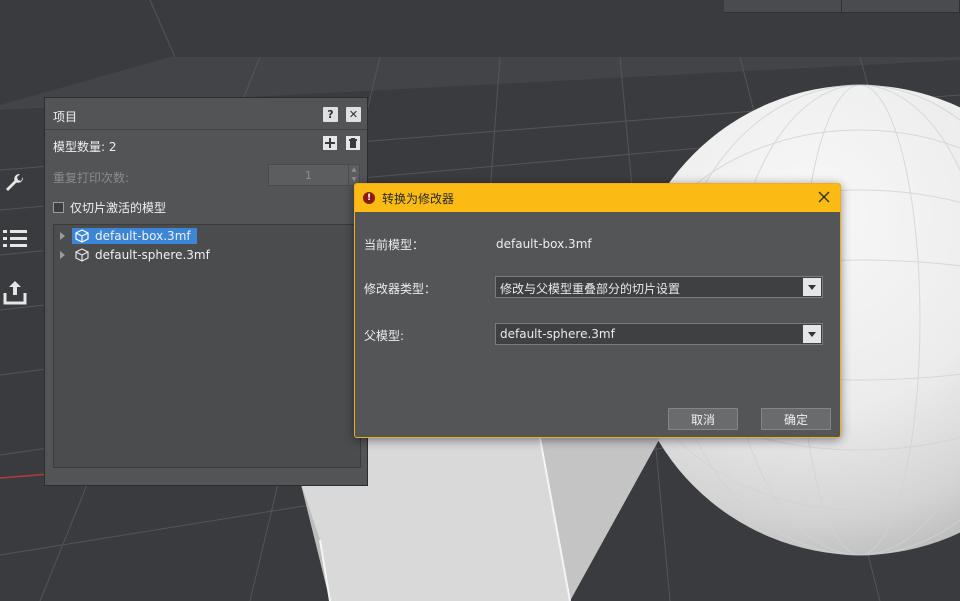 The image size is (960, 601). Describe the element at coordinates (394, 245) in the screenshot. I see `current-model-label: 当前模型：` at that location.